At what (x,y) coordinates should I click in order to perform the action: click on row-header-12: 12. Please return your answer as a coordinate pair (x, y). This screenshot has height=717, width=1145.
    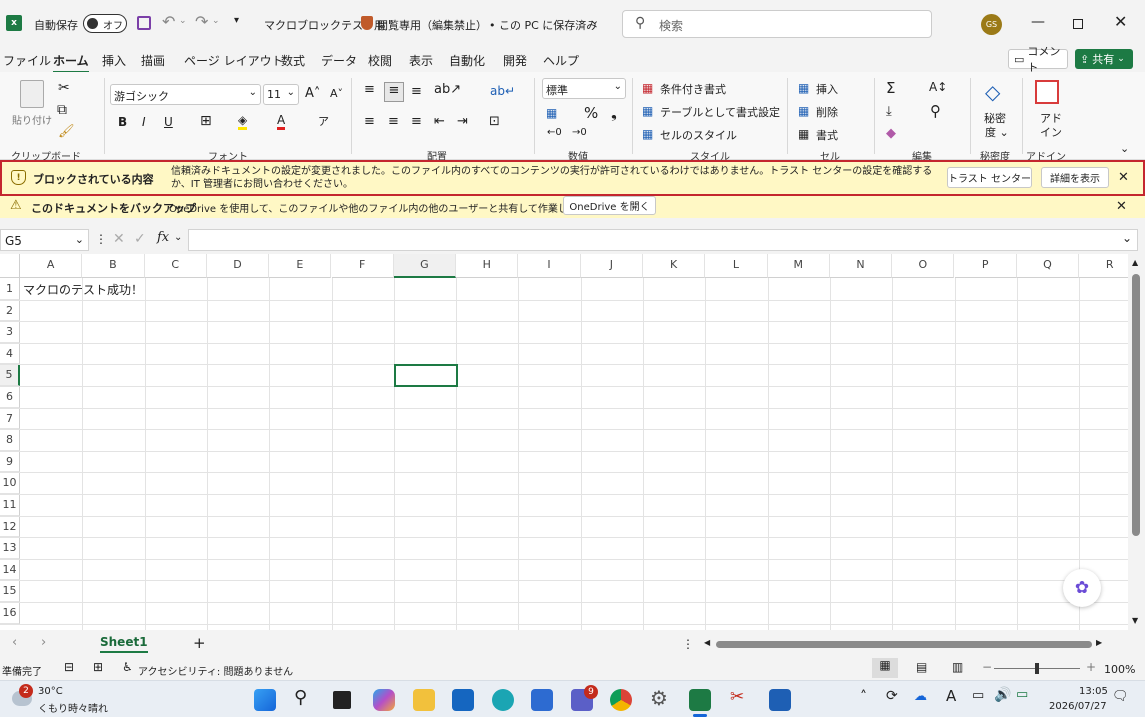
    Looking at the image, I should click on (10, 526).